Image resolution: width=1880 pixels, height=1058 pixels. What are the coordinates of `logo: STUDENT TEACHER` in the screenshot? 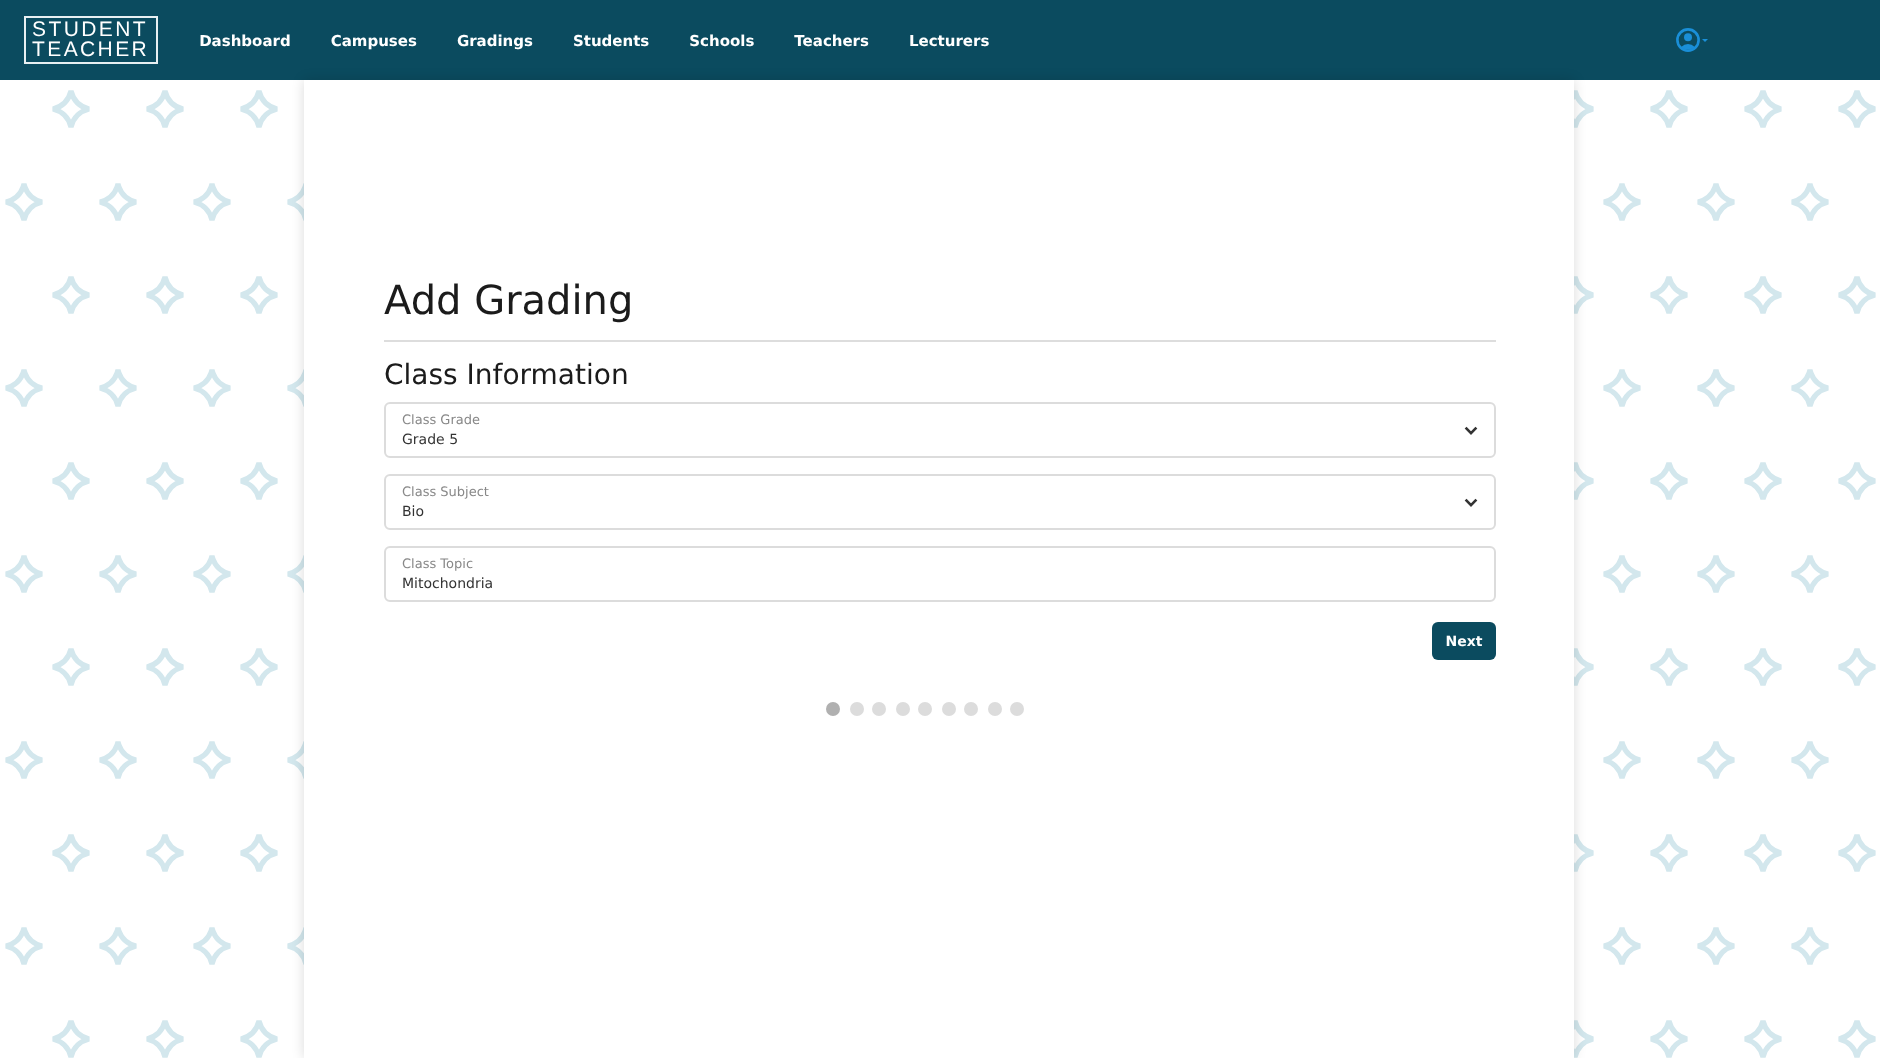 It's located at (91, 40).